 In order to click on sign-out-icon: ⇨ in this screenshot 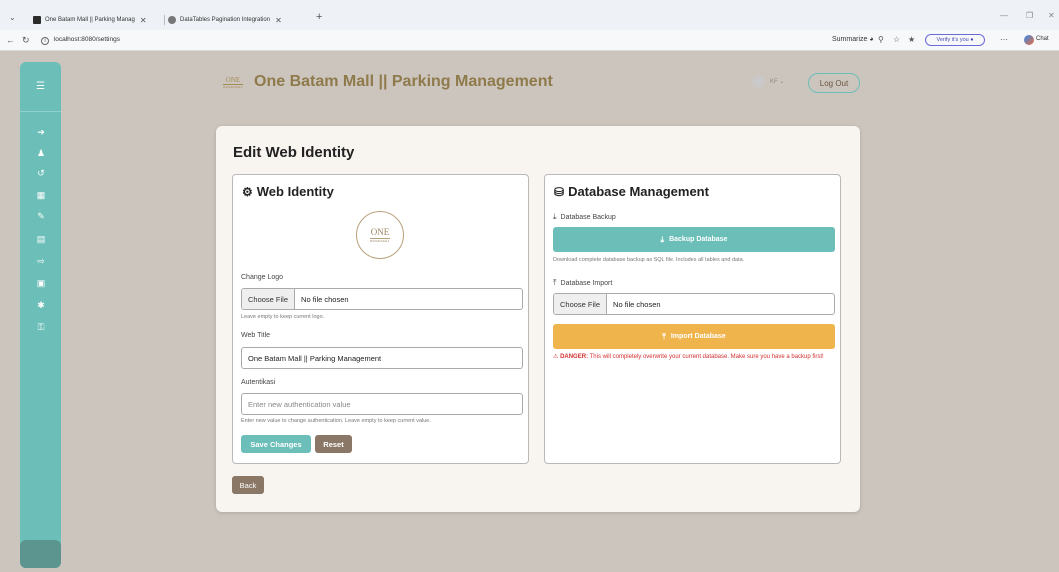, I will do `click(41, 261)`.